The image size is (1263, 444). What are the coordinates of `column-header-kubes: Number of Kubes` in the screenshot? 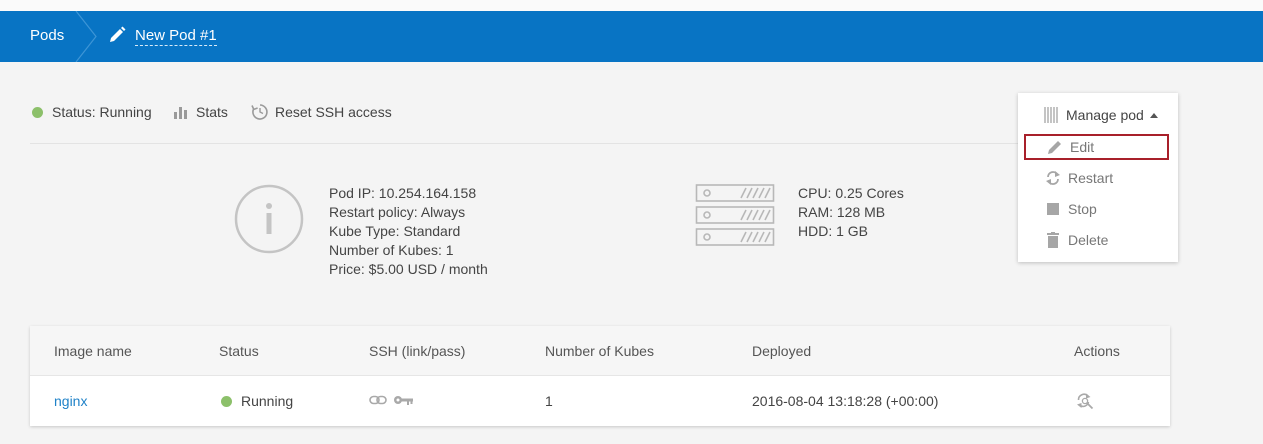 It's located at (599, 351).